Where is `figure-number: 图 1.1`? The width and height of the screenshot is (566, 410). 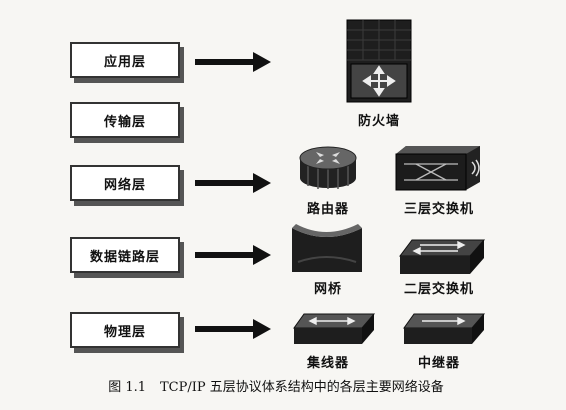 figure-number: 图 1.1 is located at coordinates (127, 387).